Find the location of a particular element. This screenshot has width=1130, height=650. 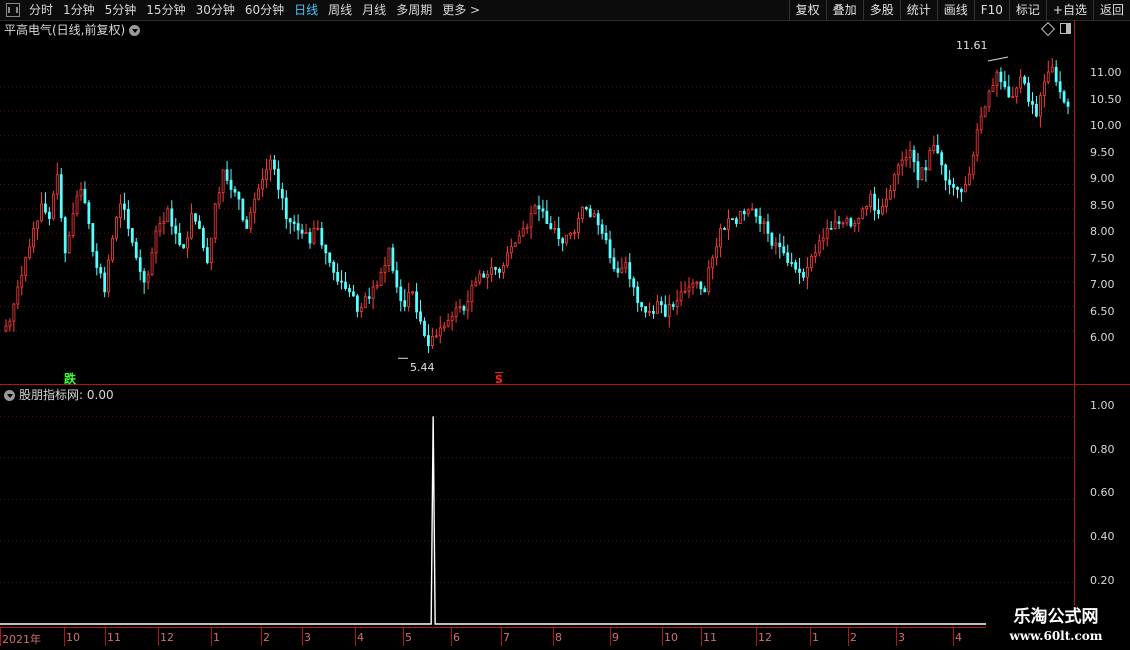

pane-separator is located at coordinates (565, 384).